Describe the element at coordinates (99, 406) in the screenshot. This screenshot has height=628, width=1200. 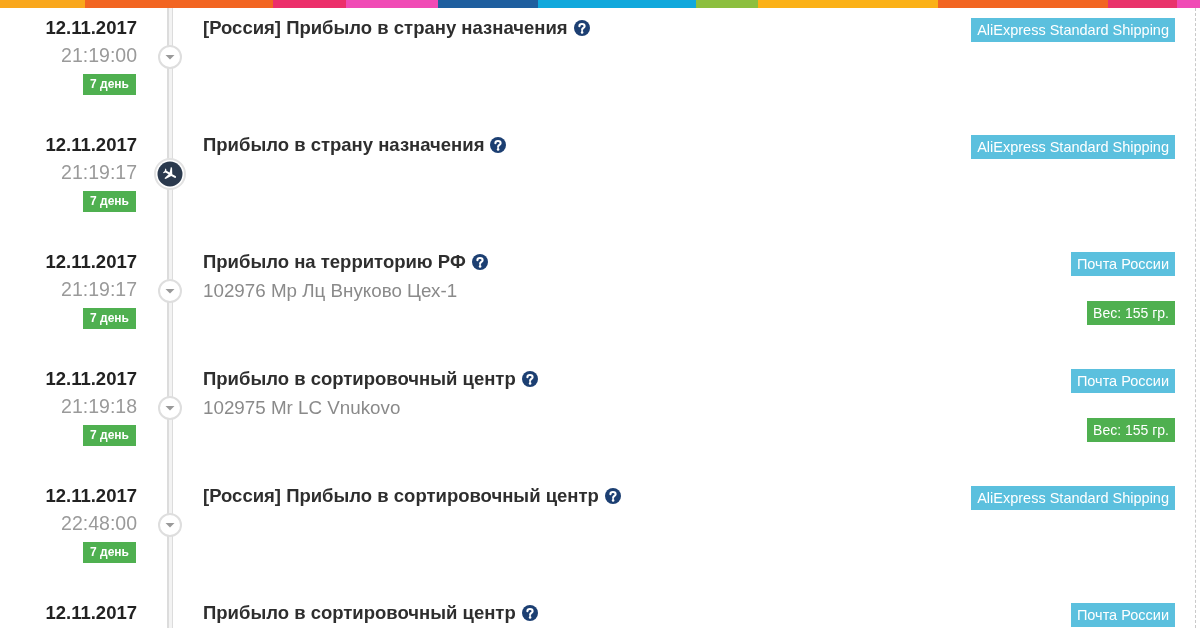
I see `event-time: 21:19:18` at that location.